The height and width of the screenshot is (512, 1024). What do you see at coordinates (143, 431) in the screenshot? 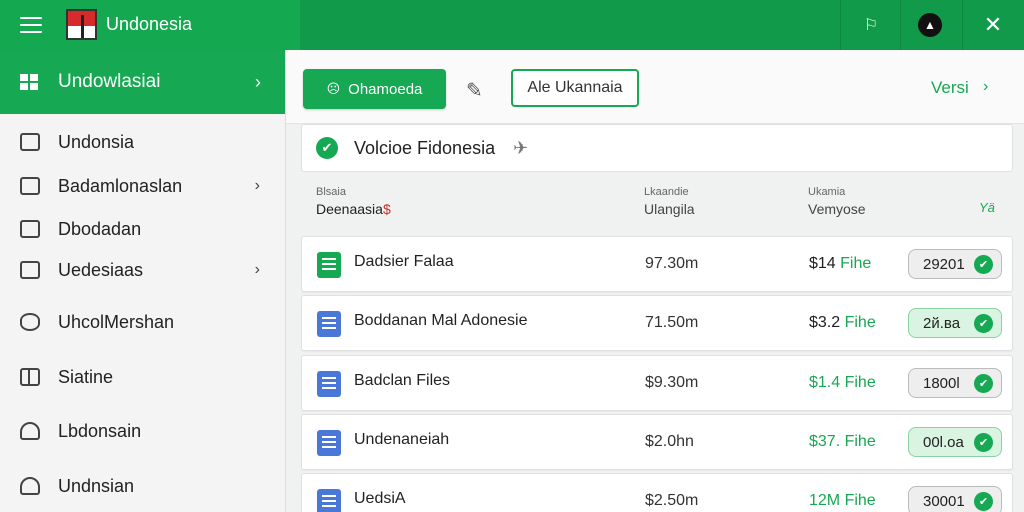
I see `sidebar-item-7: Lbdonsain` at bounding box center [143, 431].